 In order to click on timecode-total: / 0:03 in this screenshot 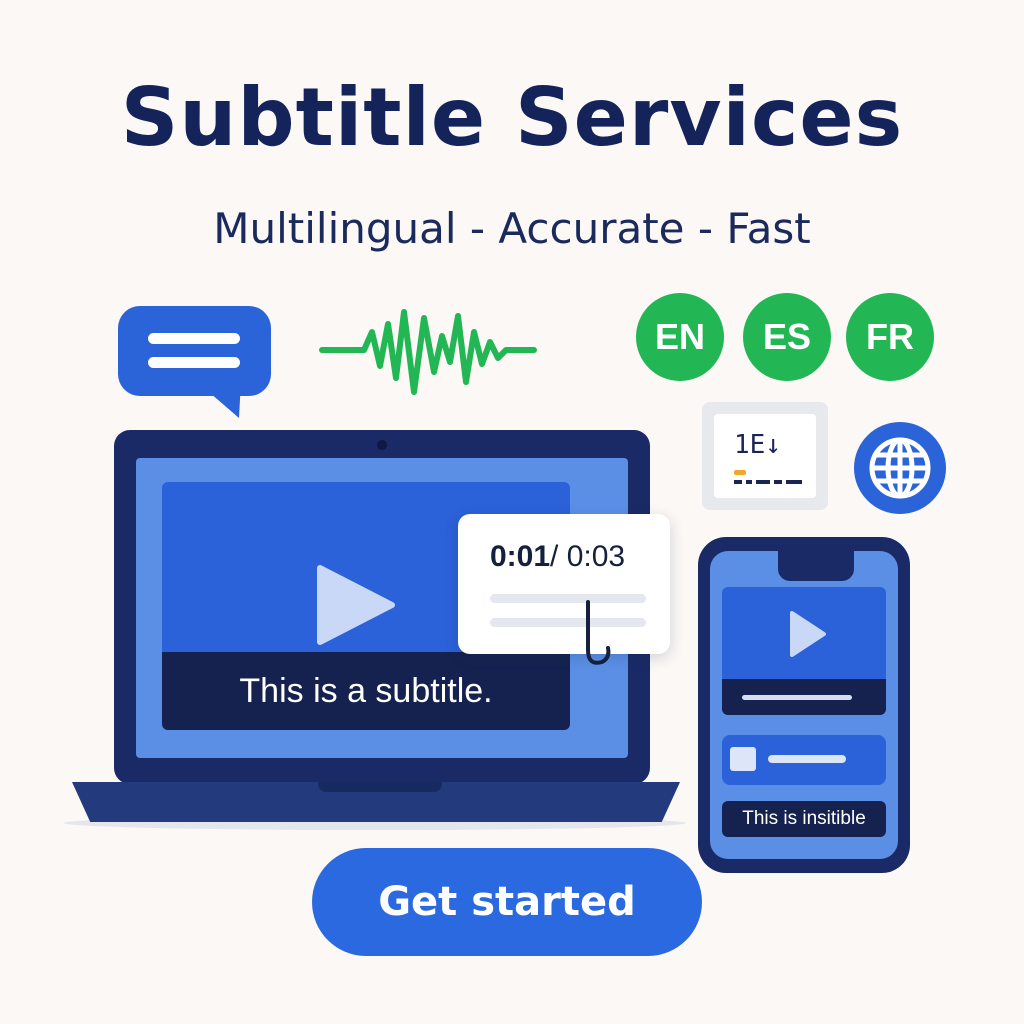, I will do `click(588, 556)`.